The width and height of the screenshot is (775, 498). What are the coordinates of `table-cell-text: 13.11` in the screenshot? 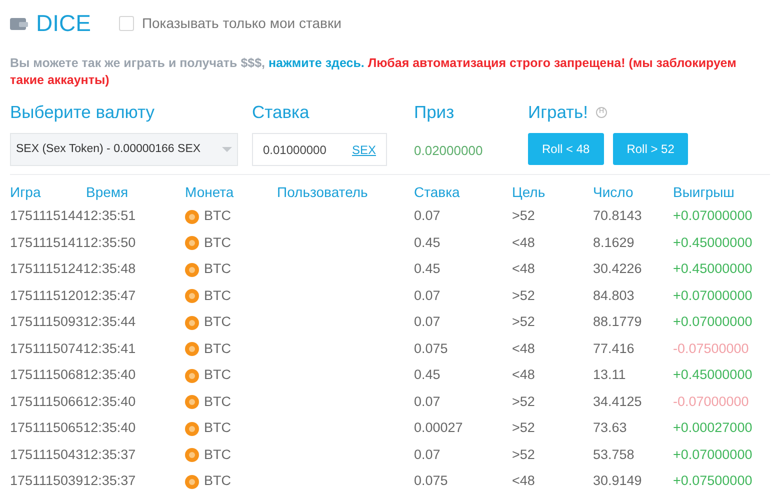 It's located at (610, 375).